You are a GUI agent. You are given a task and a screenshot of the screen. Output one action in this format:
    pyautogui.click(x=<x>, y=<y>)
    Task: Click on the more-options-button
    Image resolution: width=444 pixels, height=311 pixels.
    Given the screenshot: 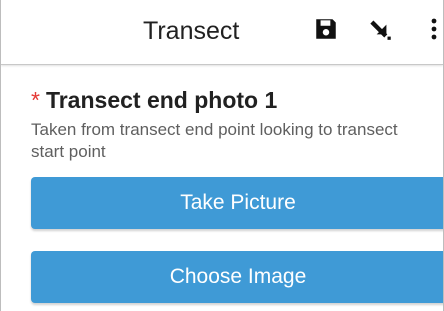 What is the action you would take?
    pyautogui.click(x=433, y=31)
    